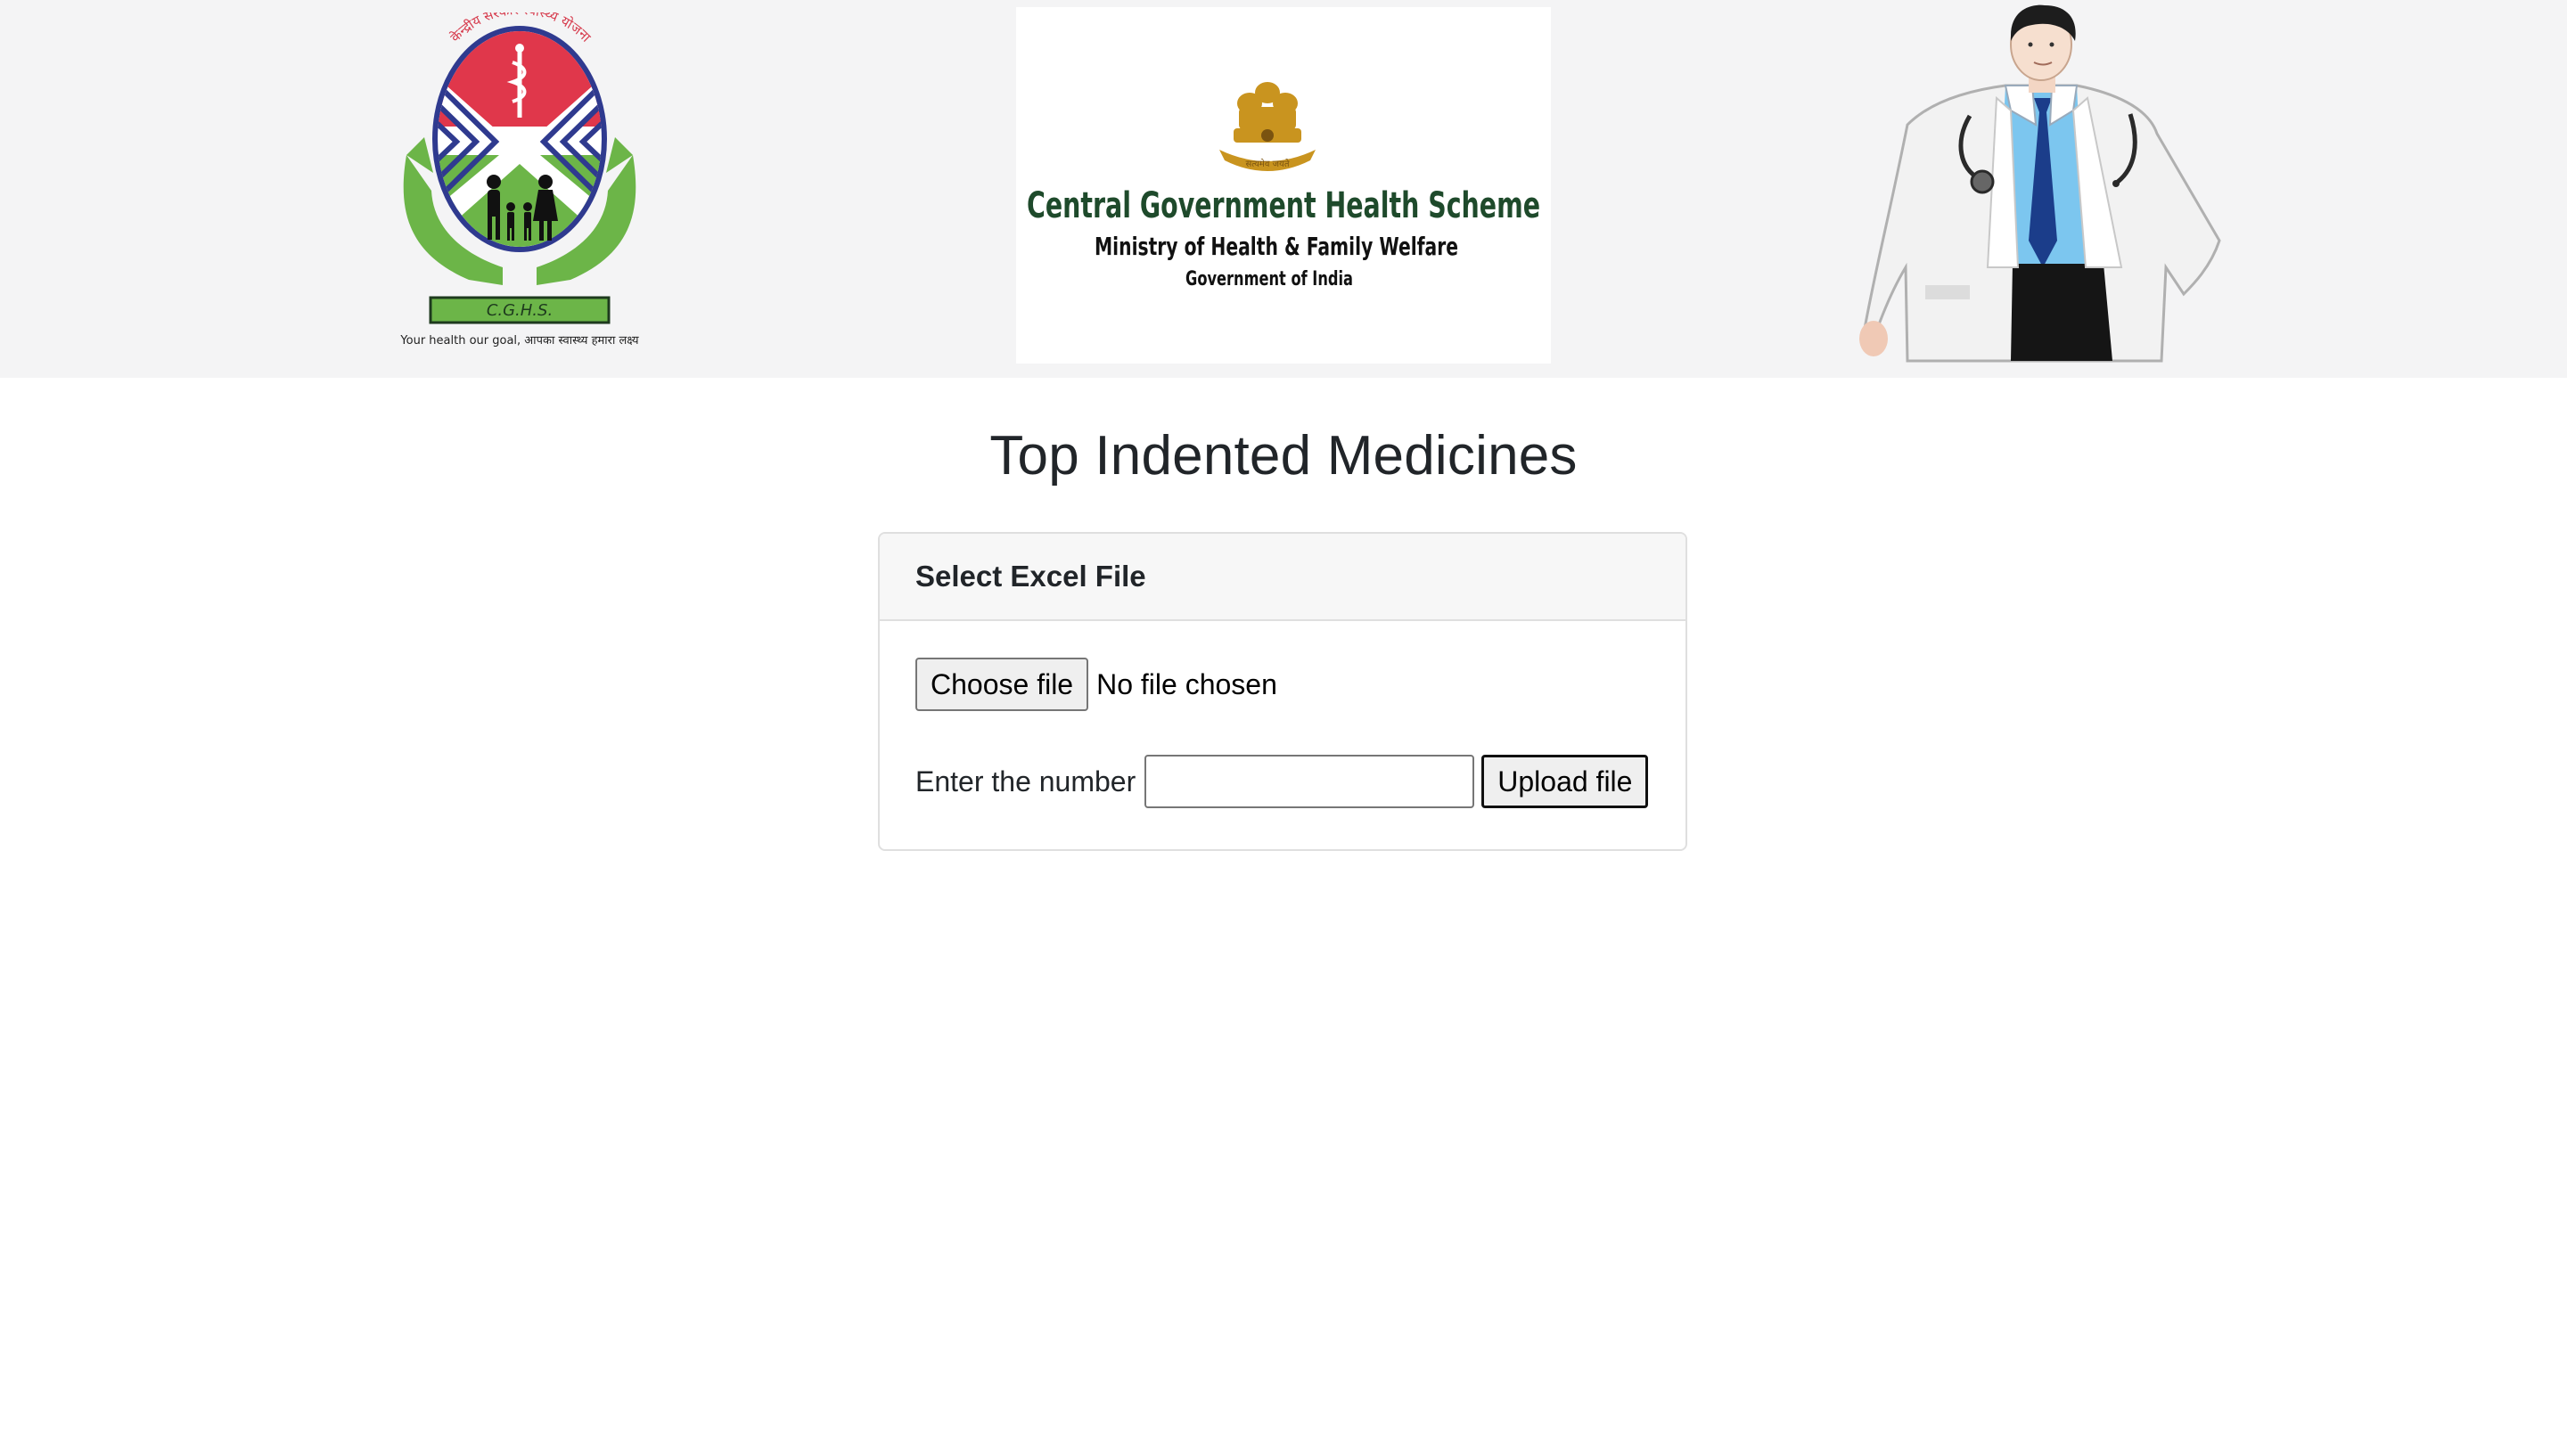 The image size is (2567, 1456). Describe the element at coordinates (1030, 576) in the screenshot. I see `upload-card-title: Select Excel File` at that location.